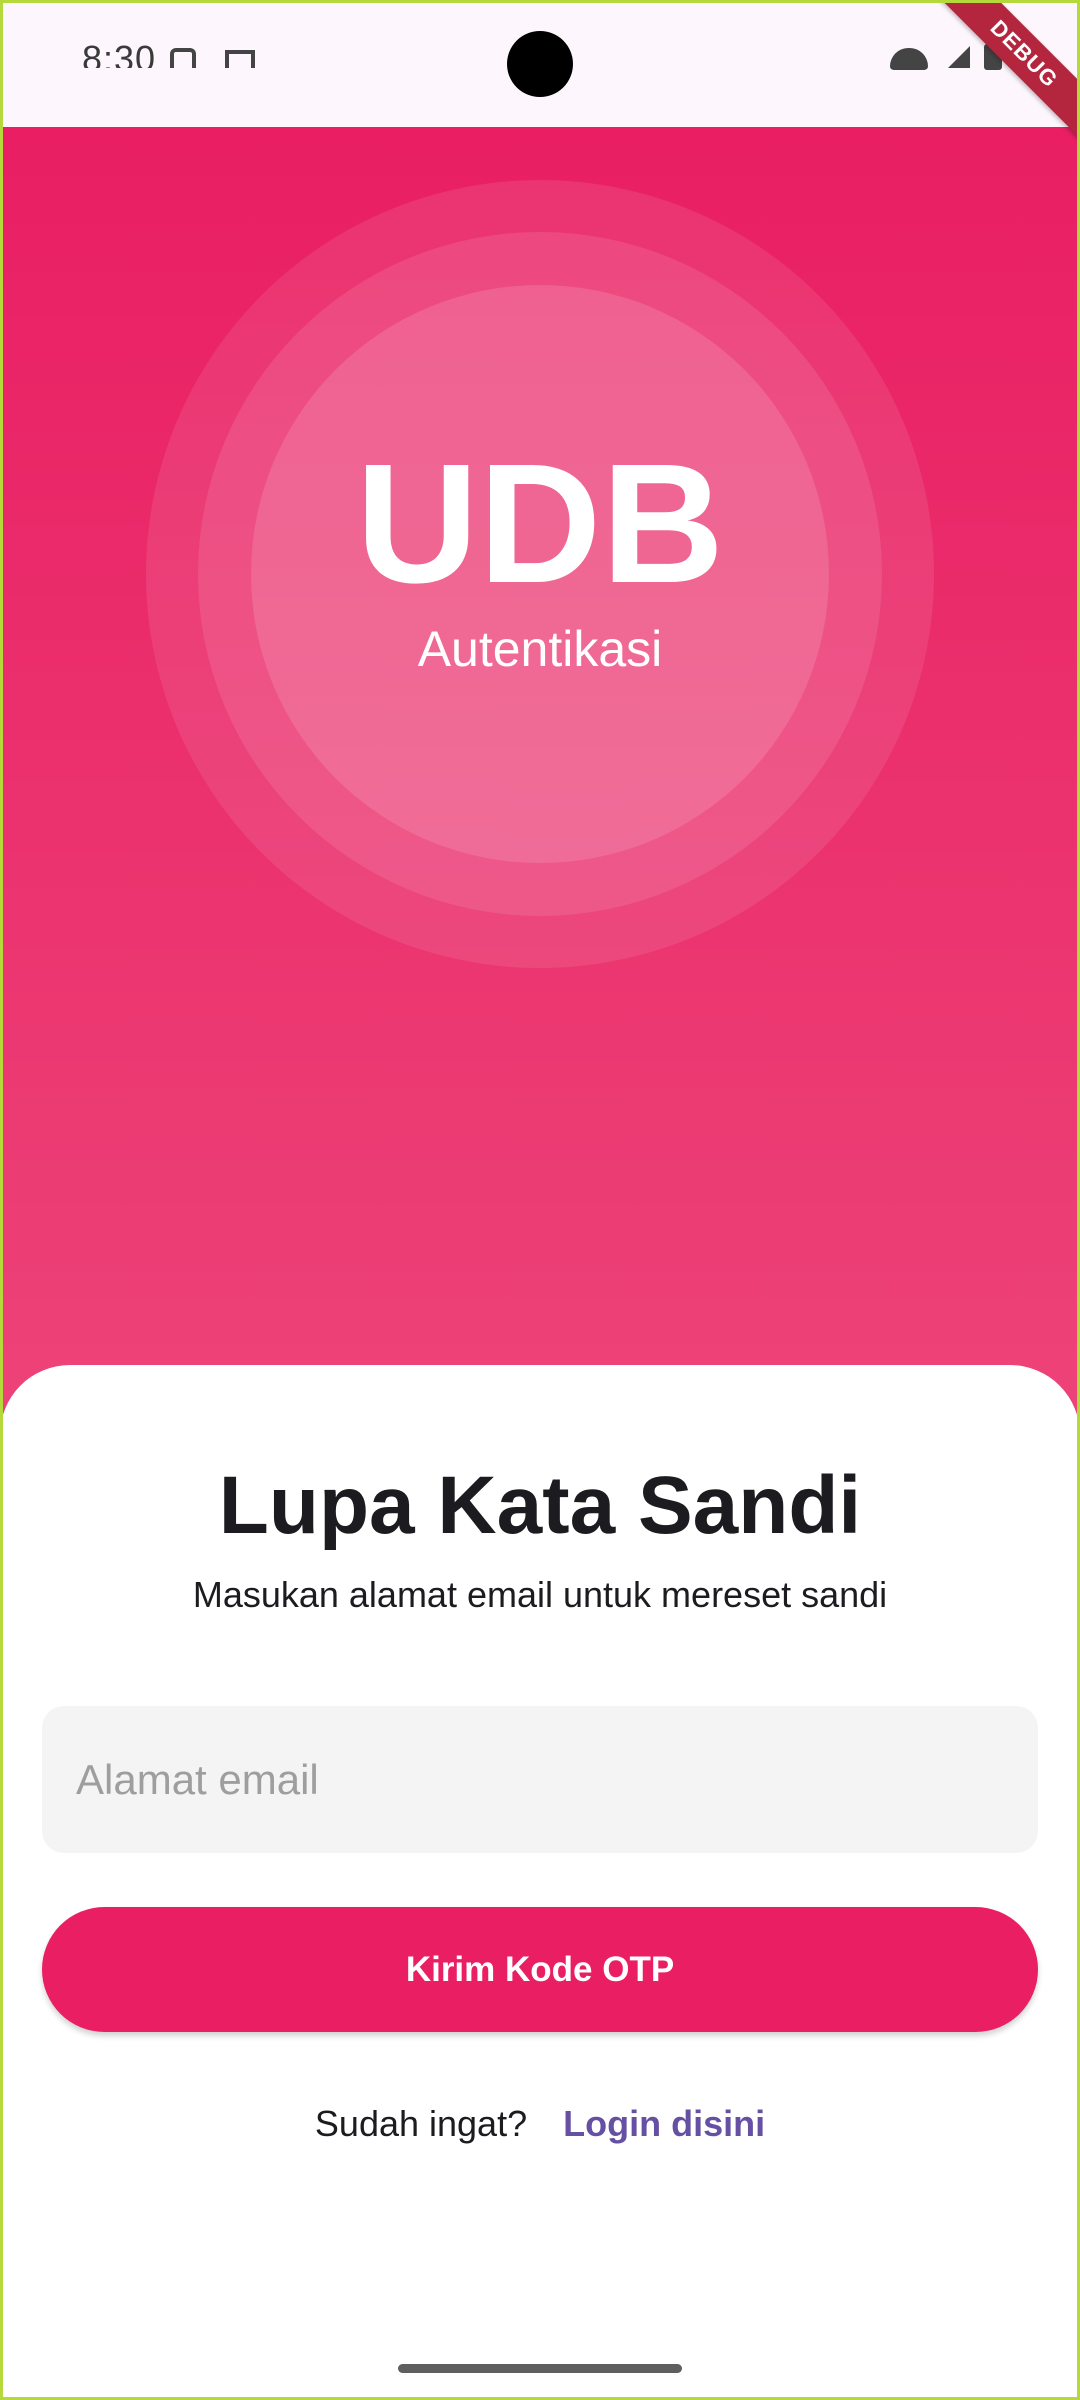  I want to click on login-link: Login disini, so click(664, 2123).